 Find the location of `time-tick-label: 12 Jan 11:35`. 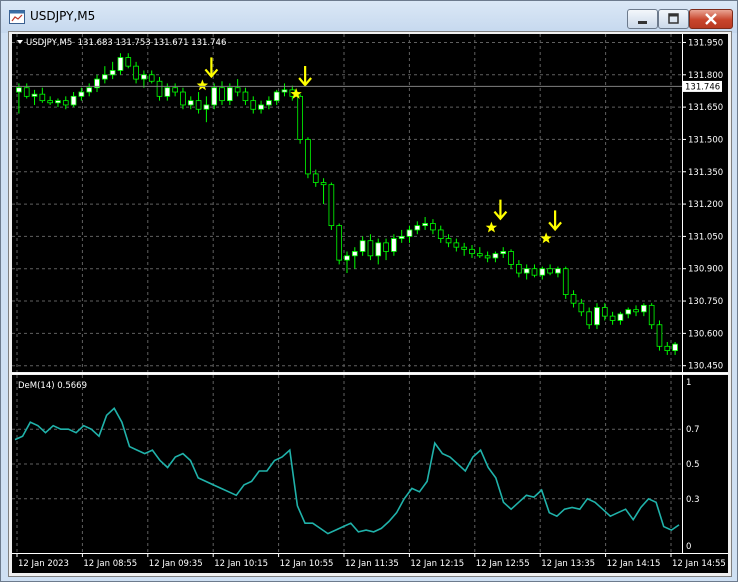

time-tick-label: 12 Jan 11:35 is located at coordinates (372, 564).